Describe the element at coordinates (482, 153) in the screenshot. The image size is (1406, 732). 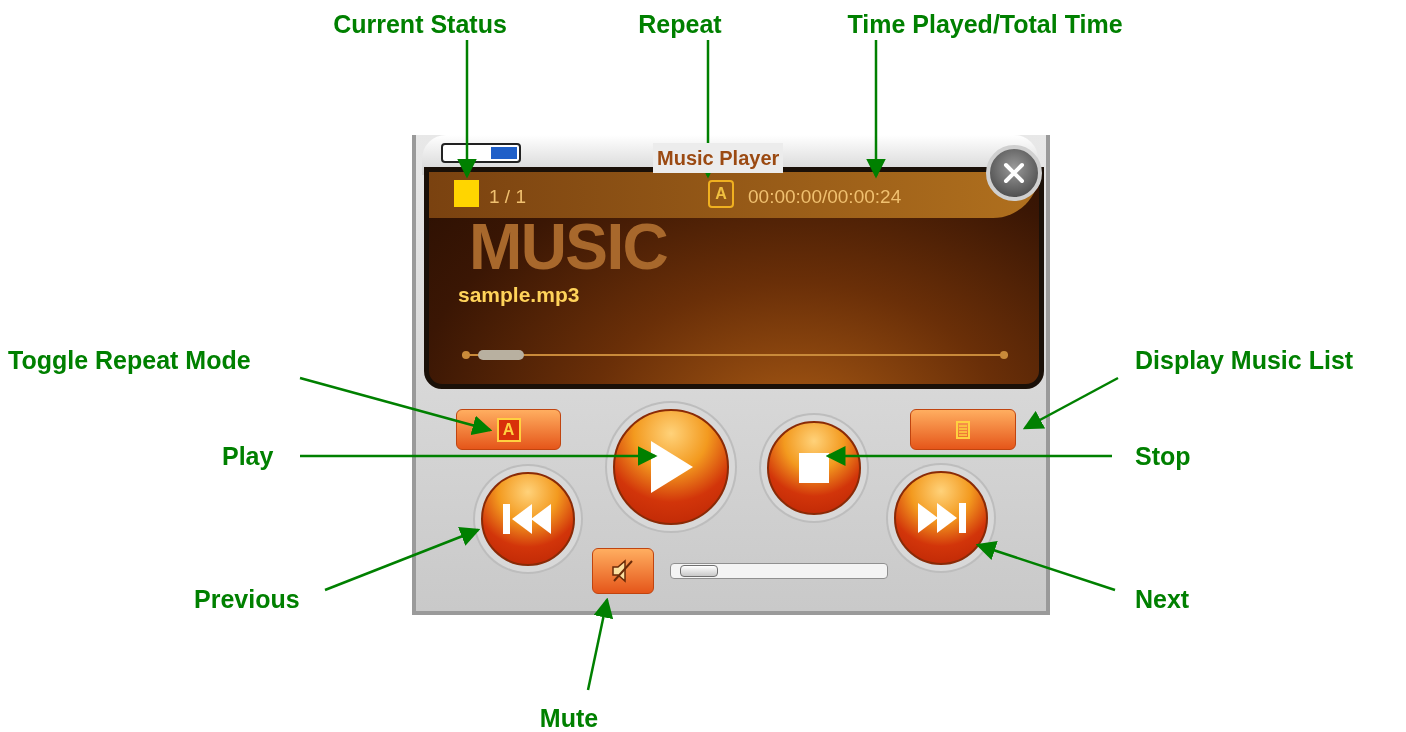
I see `battery-icon` at that location.